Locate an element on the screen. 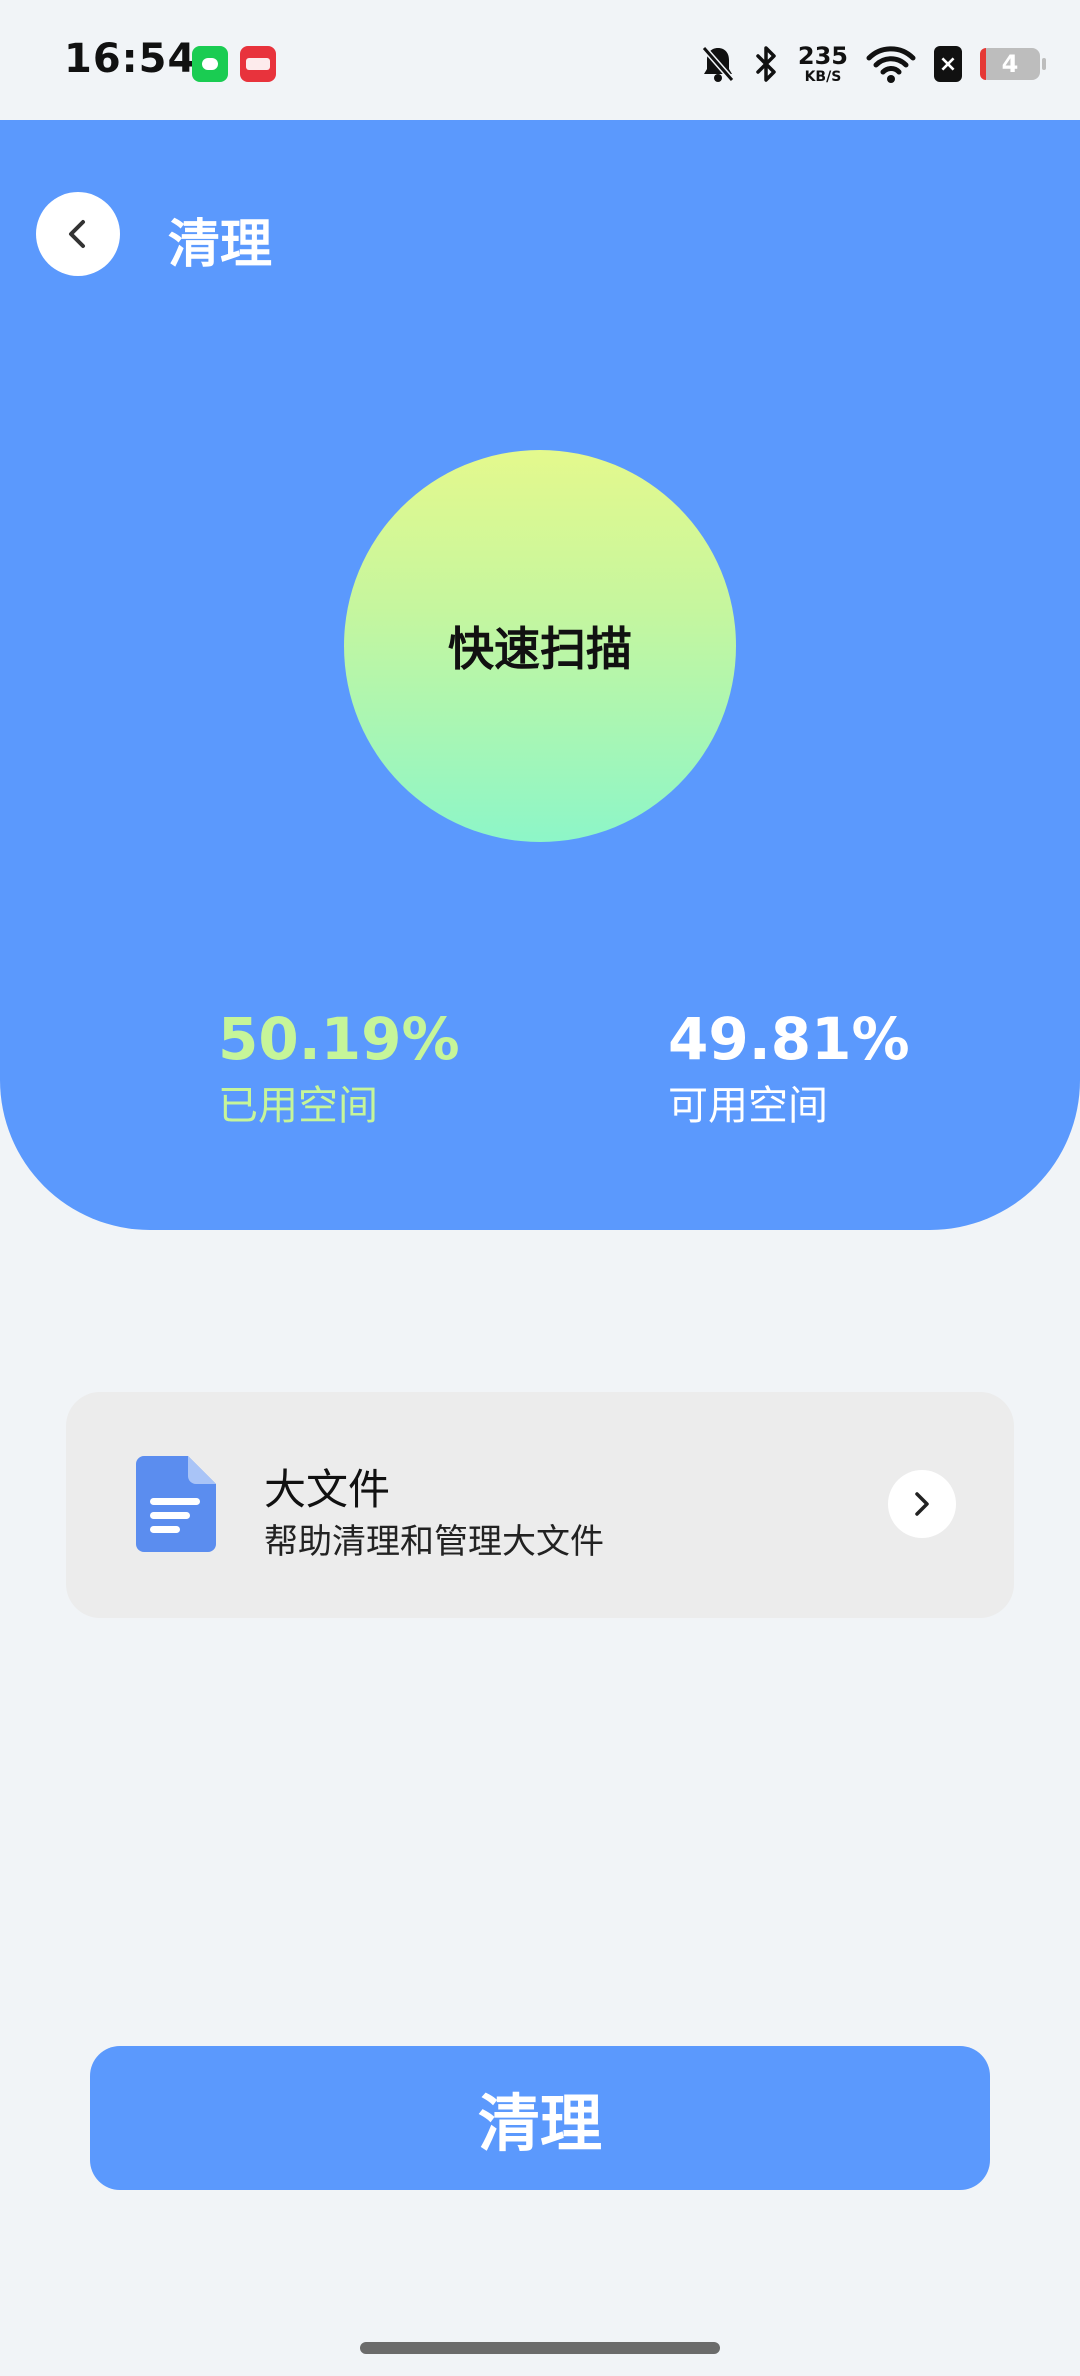 The image size is (1080, 2376). back-button is located at coordinates (78, 234).